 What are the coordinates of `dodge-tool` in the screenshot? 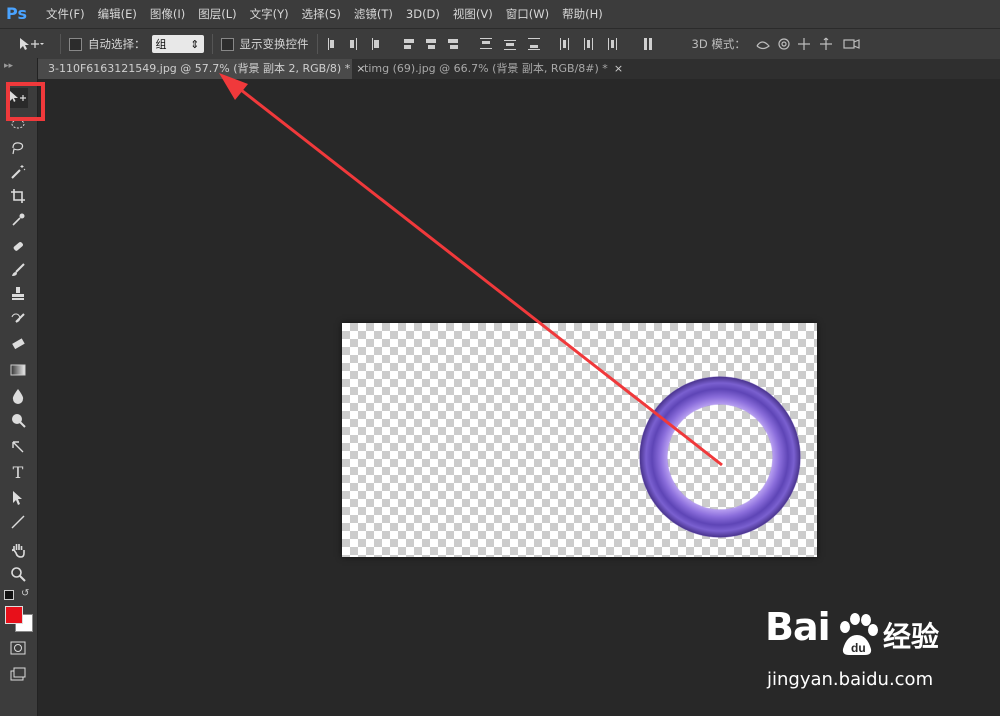 It's located at (18, 420).